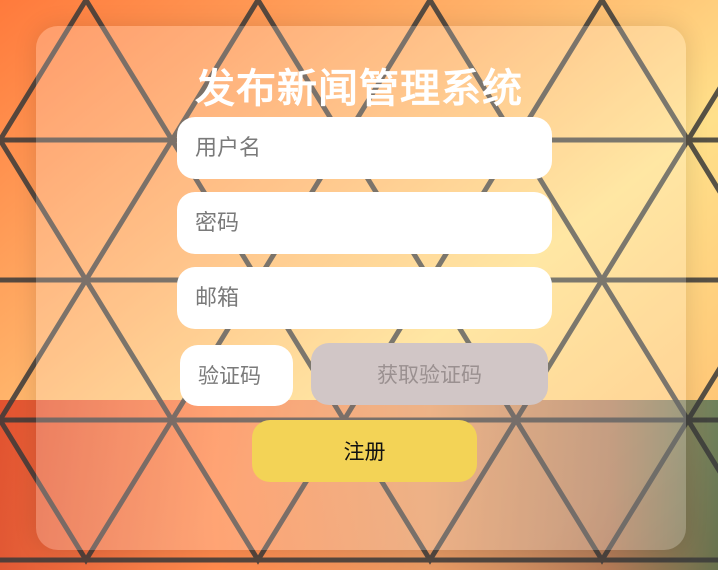 This screenshot has width=718, height=570. What do you see at coordinates (236, 375) in the screenshot?
I see `verification-code-input` at bounding box center [236, 375].